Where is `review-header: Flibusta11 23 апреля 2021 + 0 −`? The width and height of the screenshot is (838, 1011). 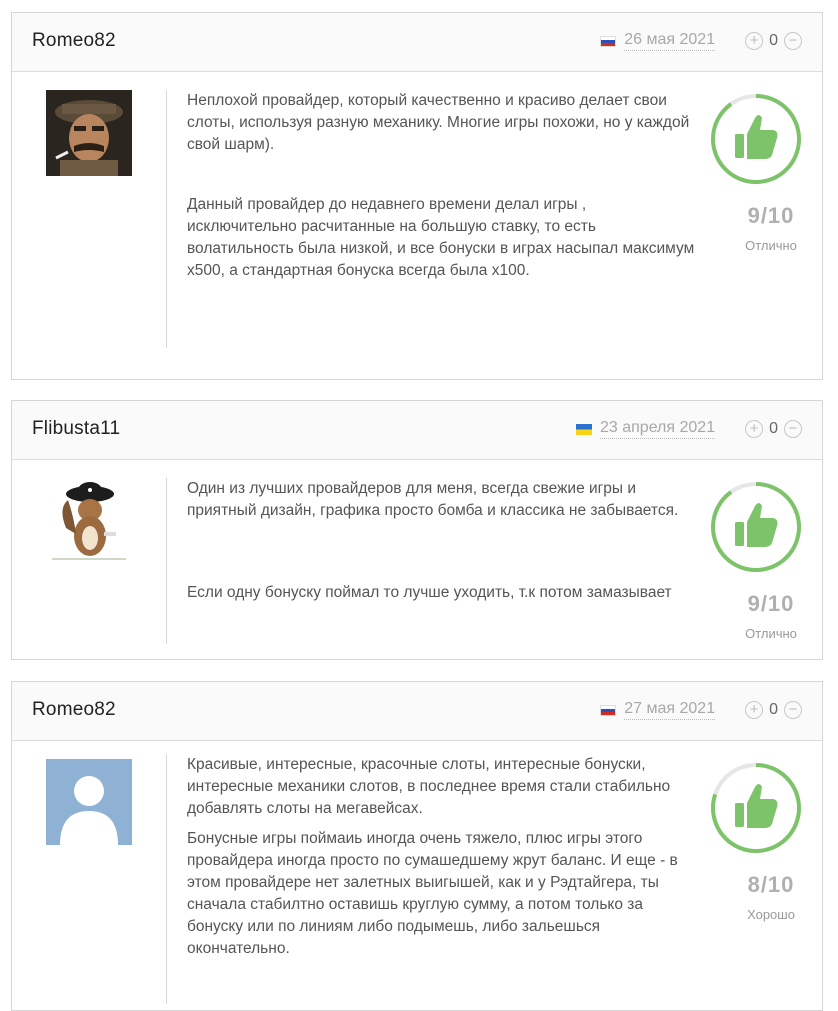
review-header: Flibusta11 23 апреля 2021 + 0 − is located at coordinates (417, 430).